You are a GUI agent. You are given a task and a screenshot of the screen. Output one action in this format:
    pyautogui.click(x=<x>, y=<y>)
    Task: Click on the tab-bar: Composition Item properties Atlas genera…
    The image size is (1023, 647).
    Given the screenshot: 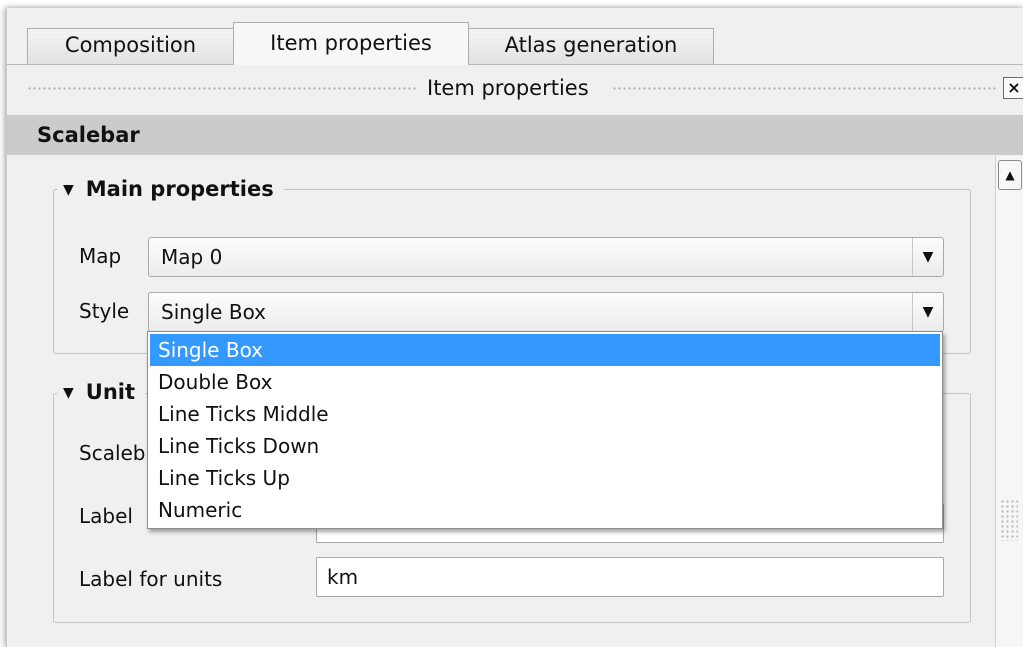 What is the action you would take?
    pyautogui.click(x=515, y=36)
    